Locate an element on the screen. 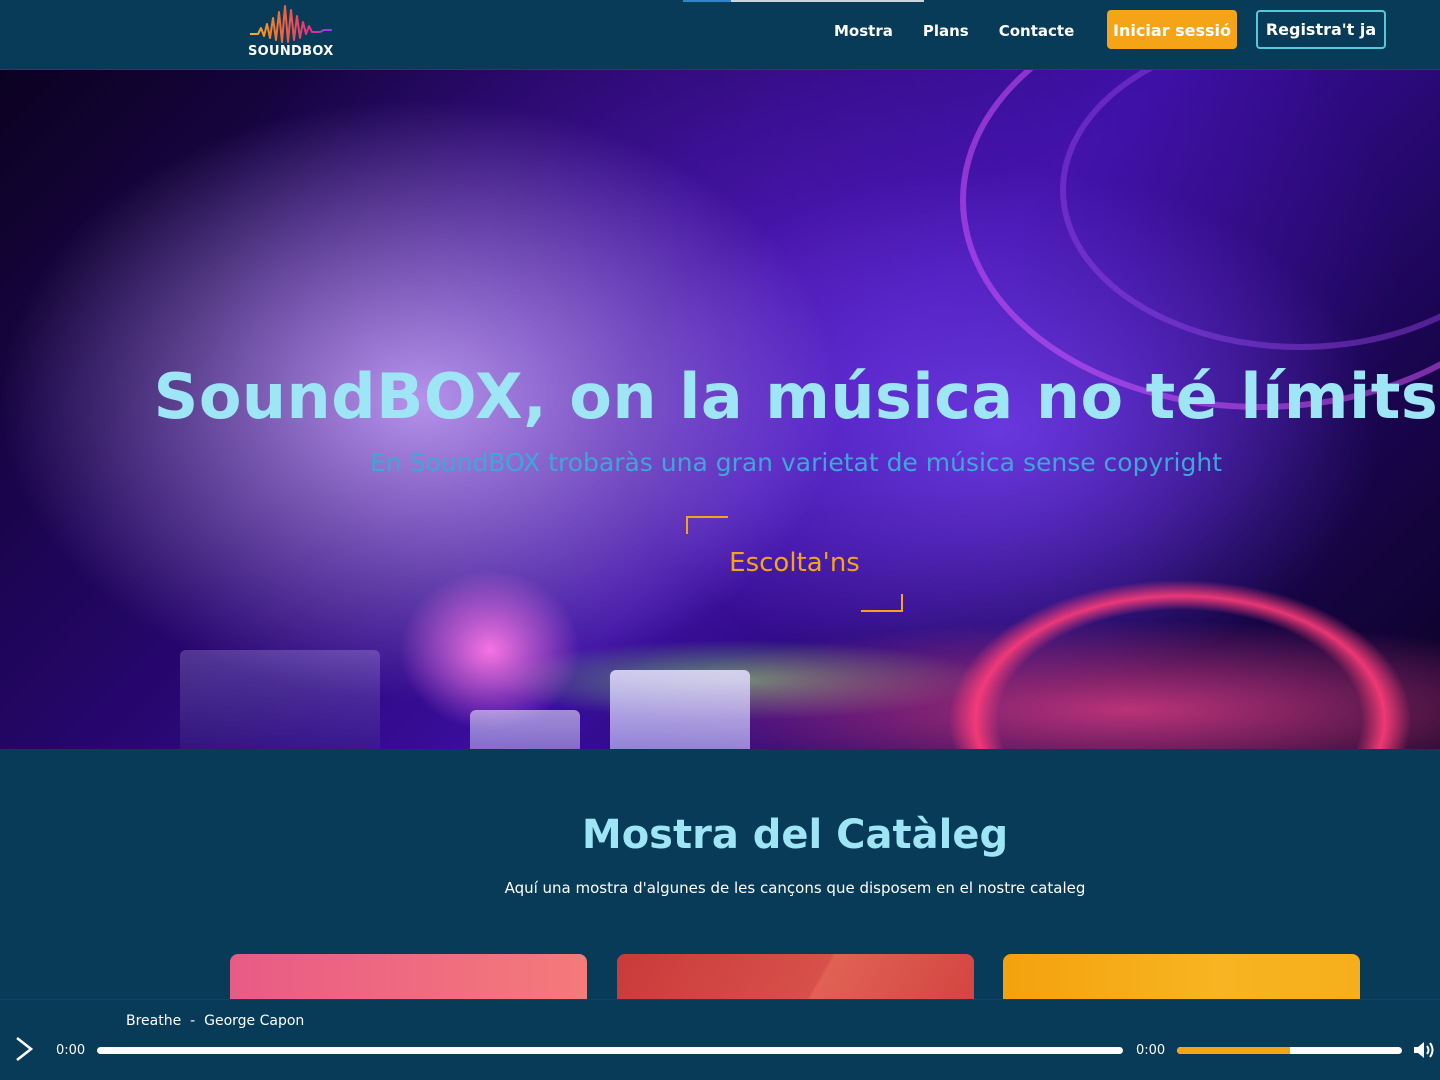 The image size is (1440, 1080). logo: SOUNDBOX is located at coordinates (291, 33).